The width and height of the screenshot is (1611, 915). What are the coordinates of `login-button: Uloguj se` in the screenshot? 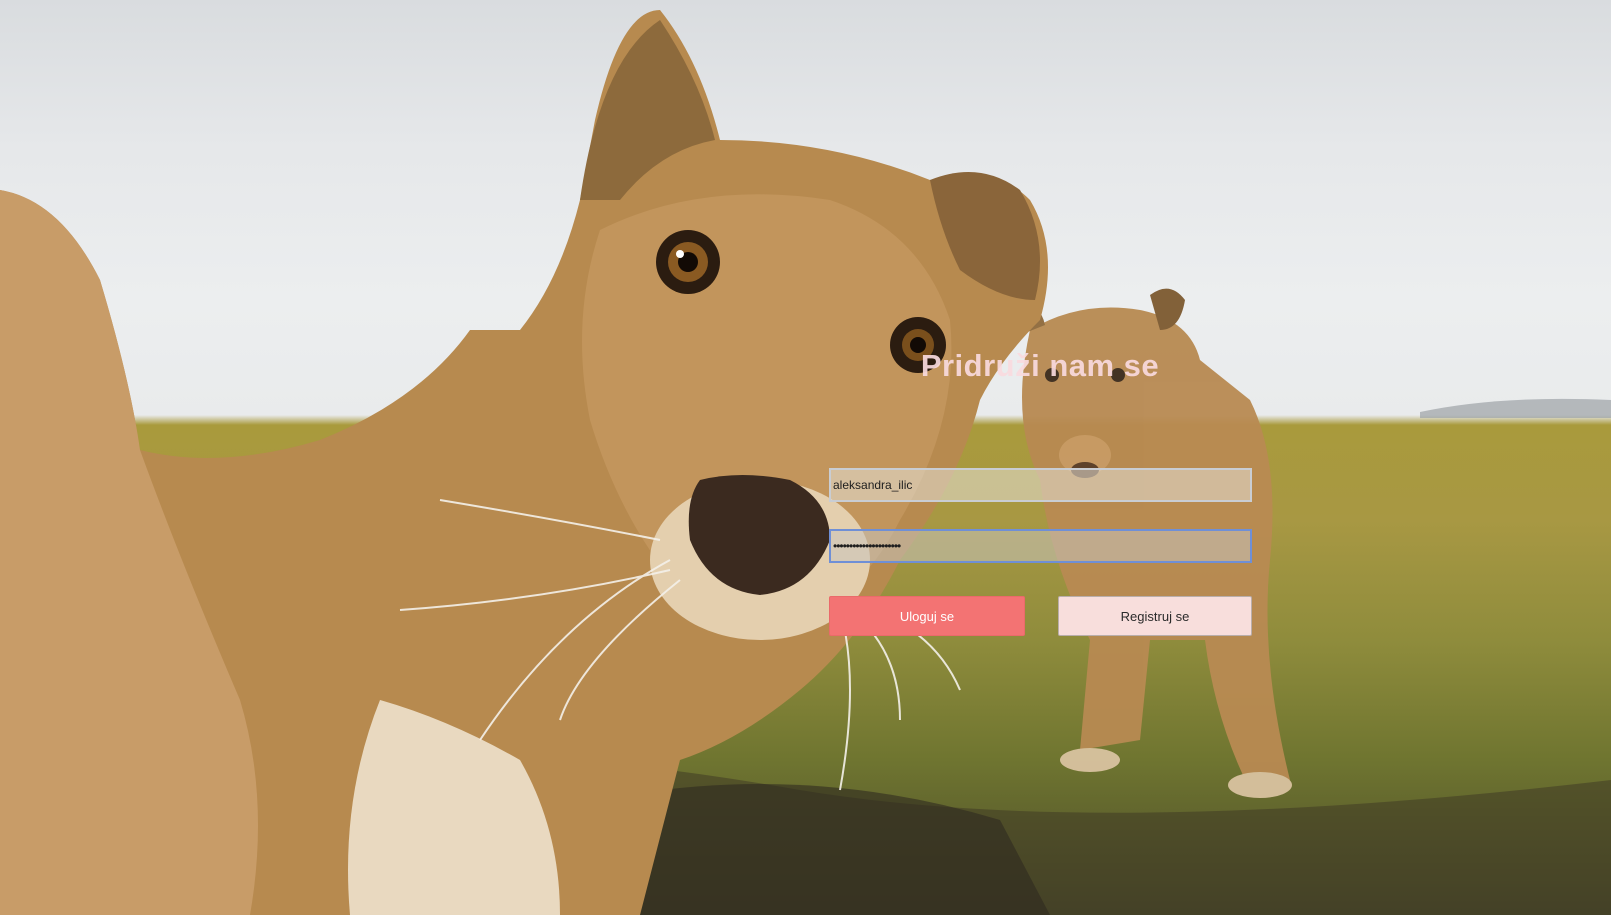 It's located at (927, 616).